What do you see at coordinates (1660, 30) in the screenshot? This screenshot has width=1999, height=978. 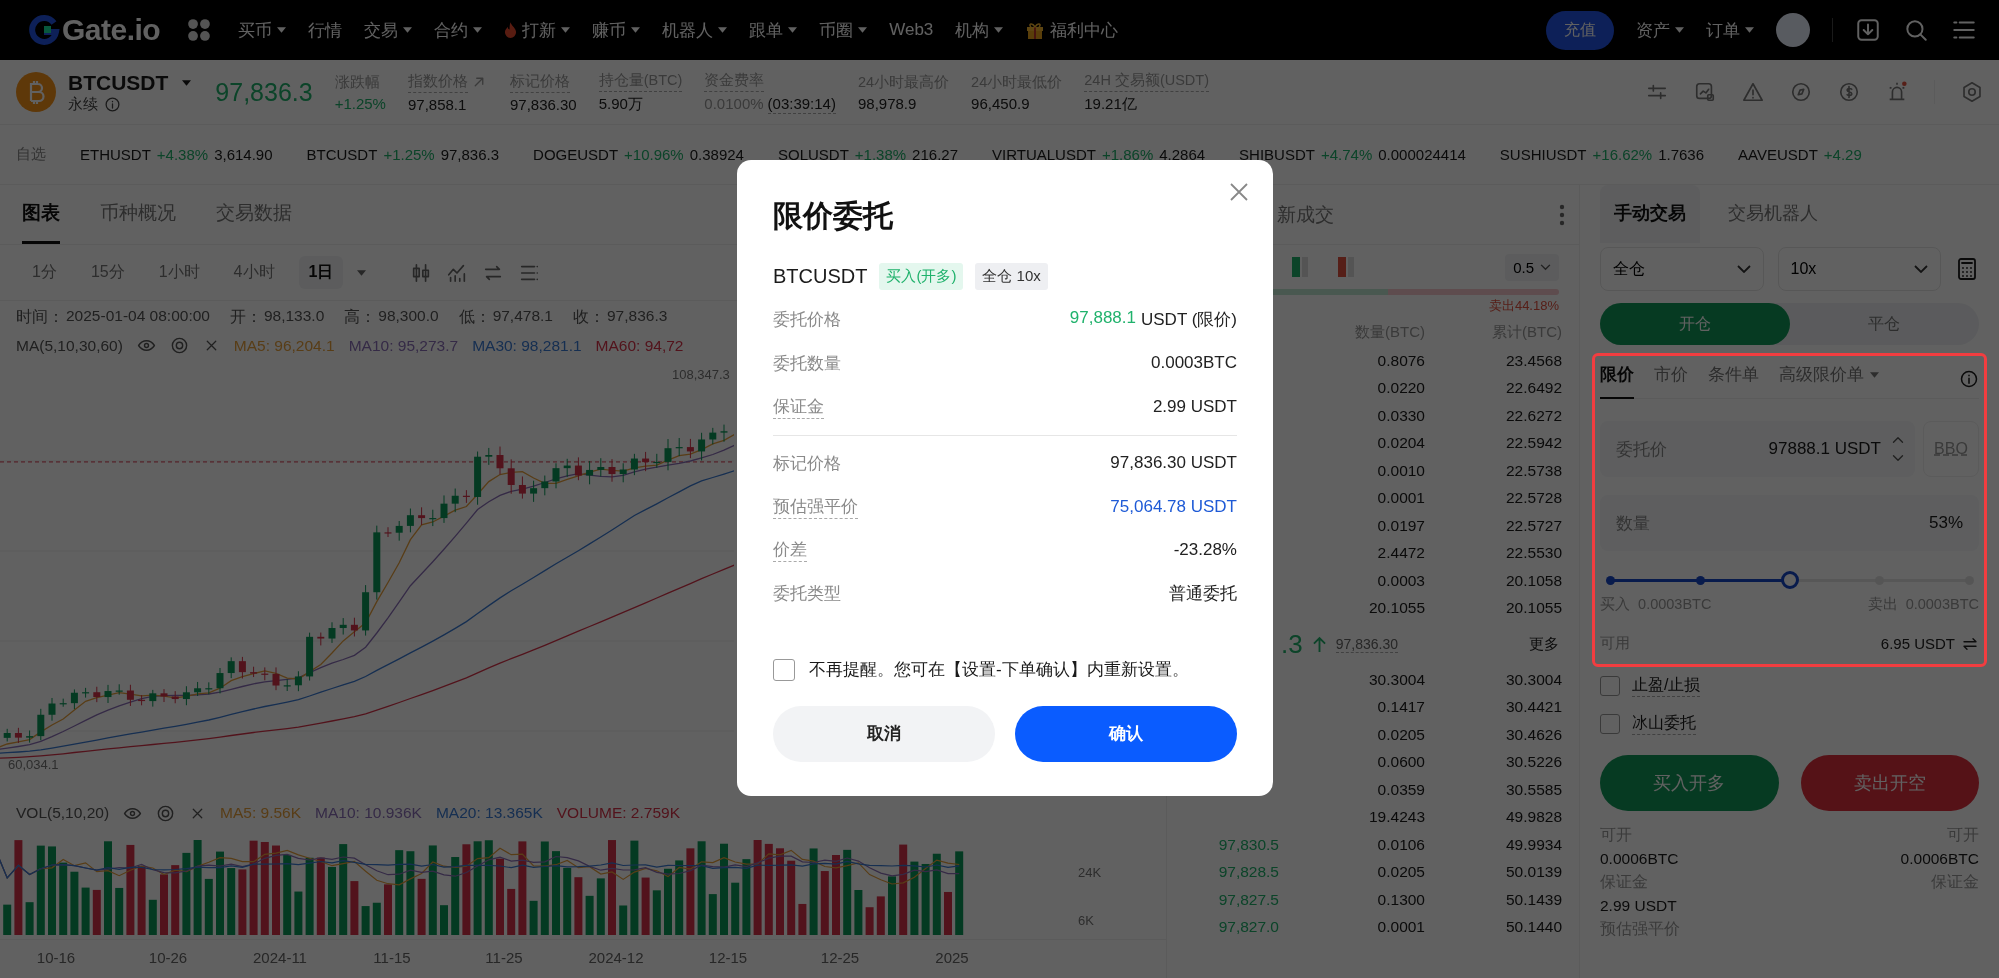 I see `nav-menu-item: 资产` at bounding box center [1660, 30].